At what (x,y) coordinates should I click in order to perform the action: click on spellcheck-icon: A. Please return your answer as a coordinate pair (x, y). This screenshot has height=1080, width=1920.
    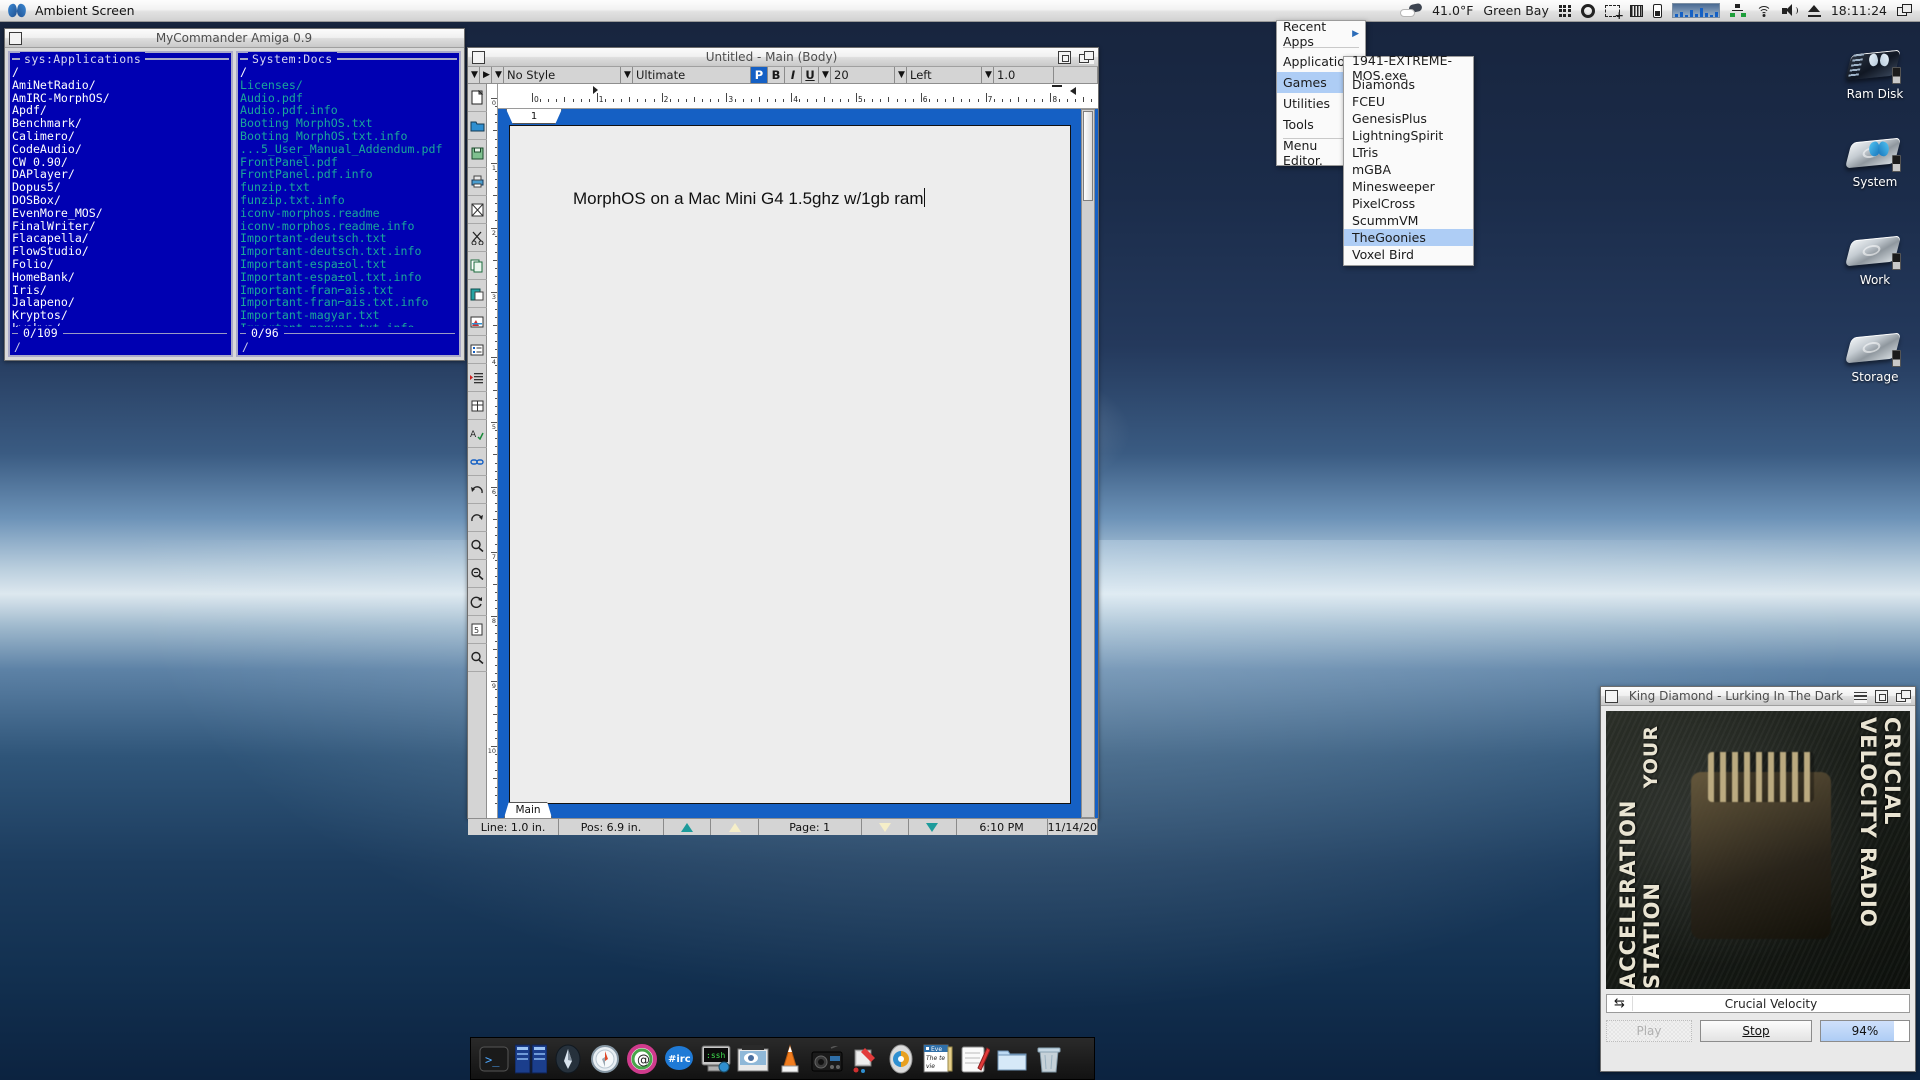
    Looking at the image, I should click on (477, 434).